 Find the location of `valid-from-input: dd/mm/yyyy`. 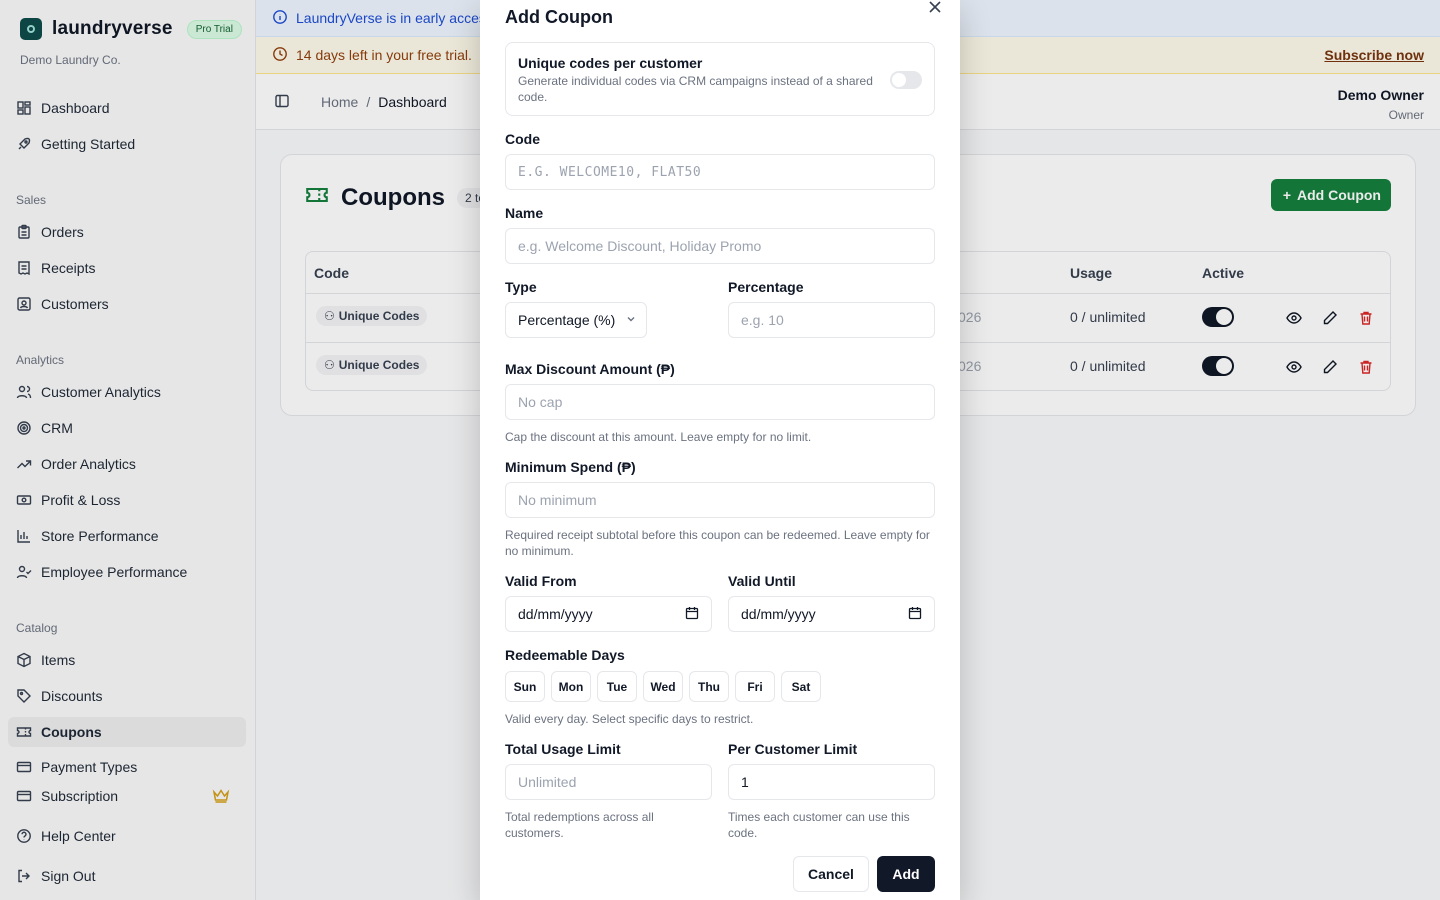

valid-from-input: dd/mm/yyyy is located at coordinates (608, 614).